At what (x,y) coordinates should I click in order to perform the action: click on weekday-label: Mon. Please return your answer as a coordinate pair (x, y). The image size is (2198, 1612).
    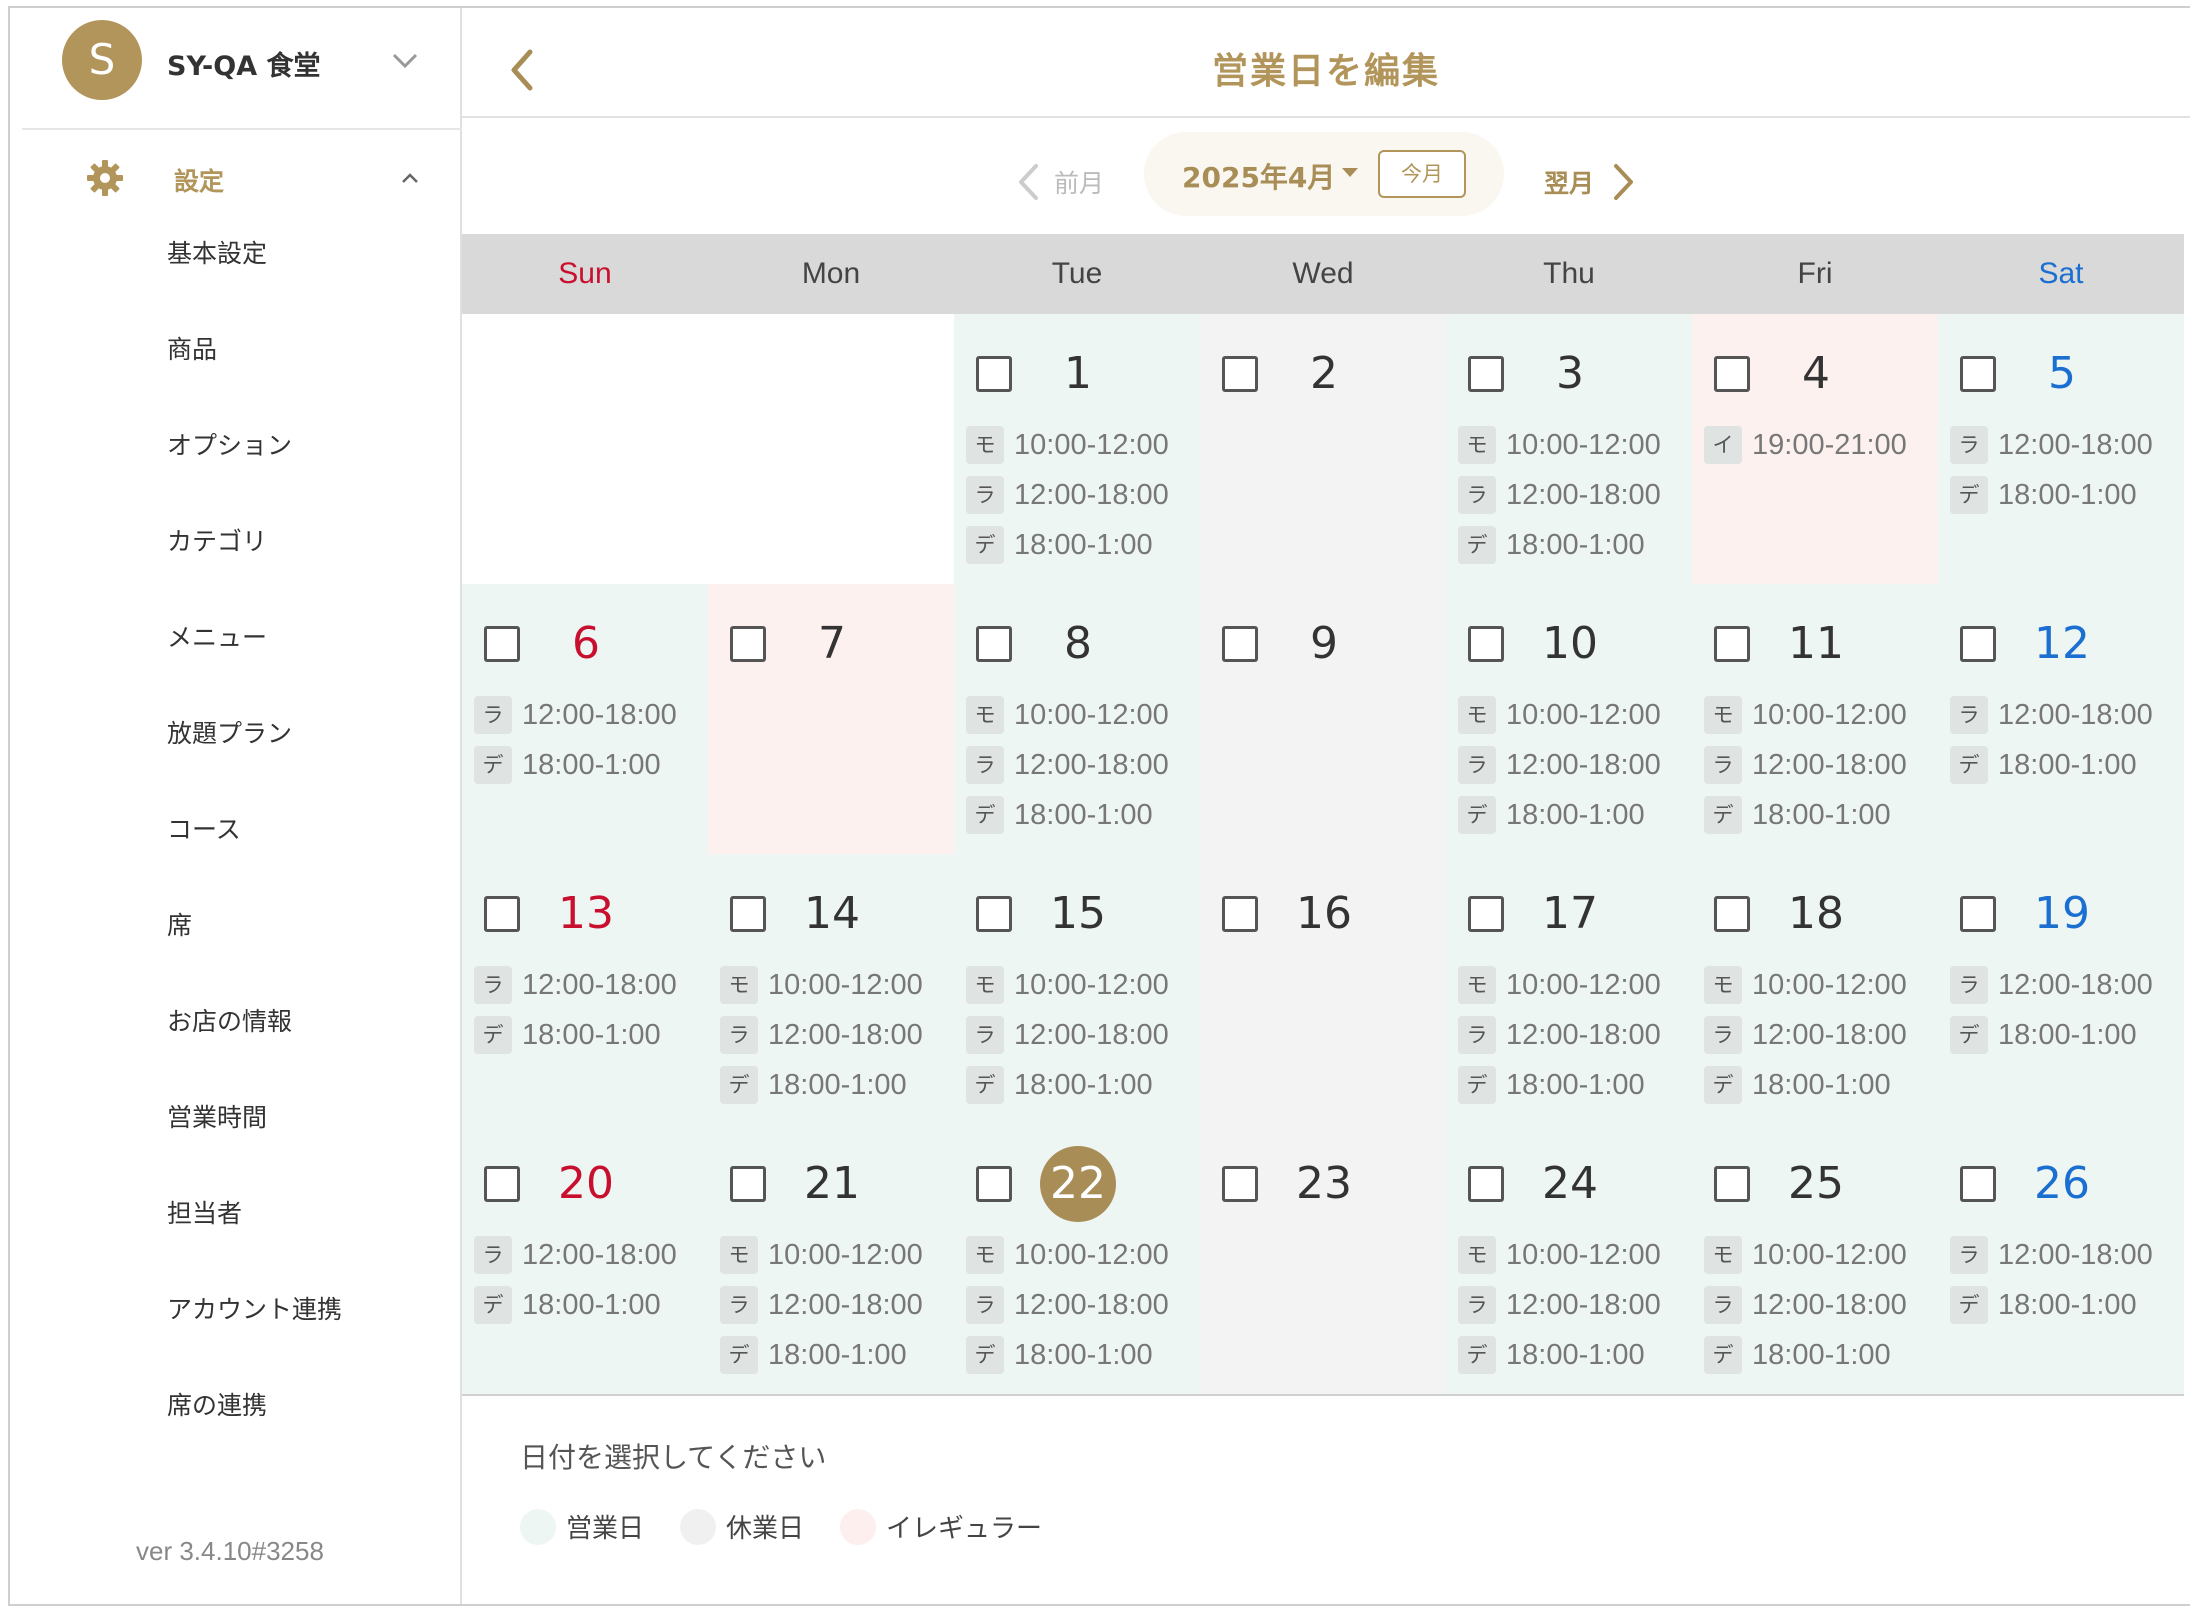
    Looking at the image, I should click on (831, 273).